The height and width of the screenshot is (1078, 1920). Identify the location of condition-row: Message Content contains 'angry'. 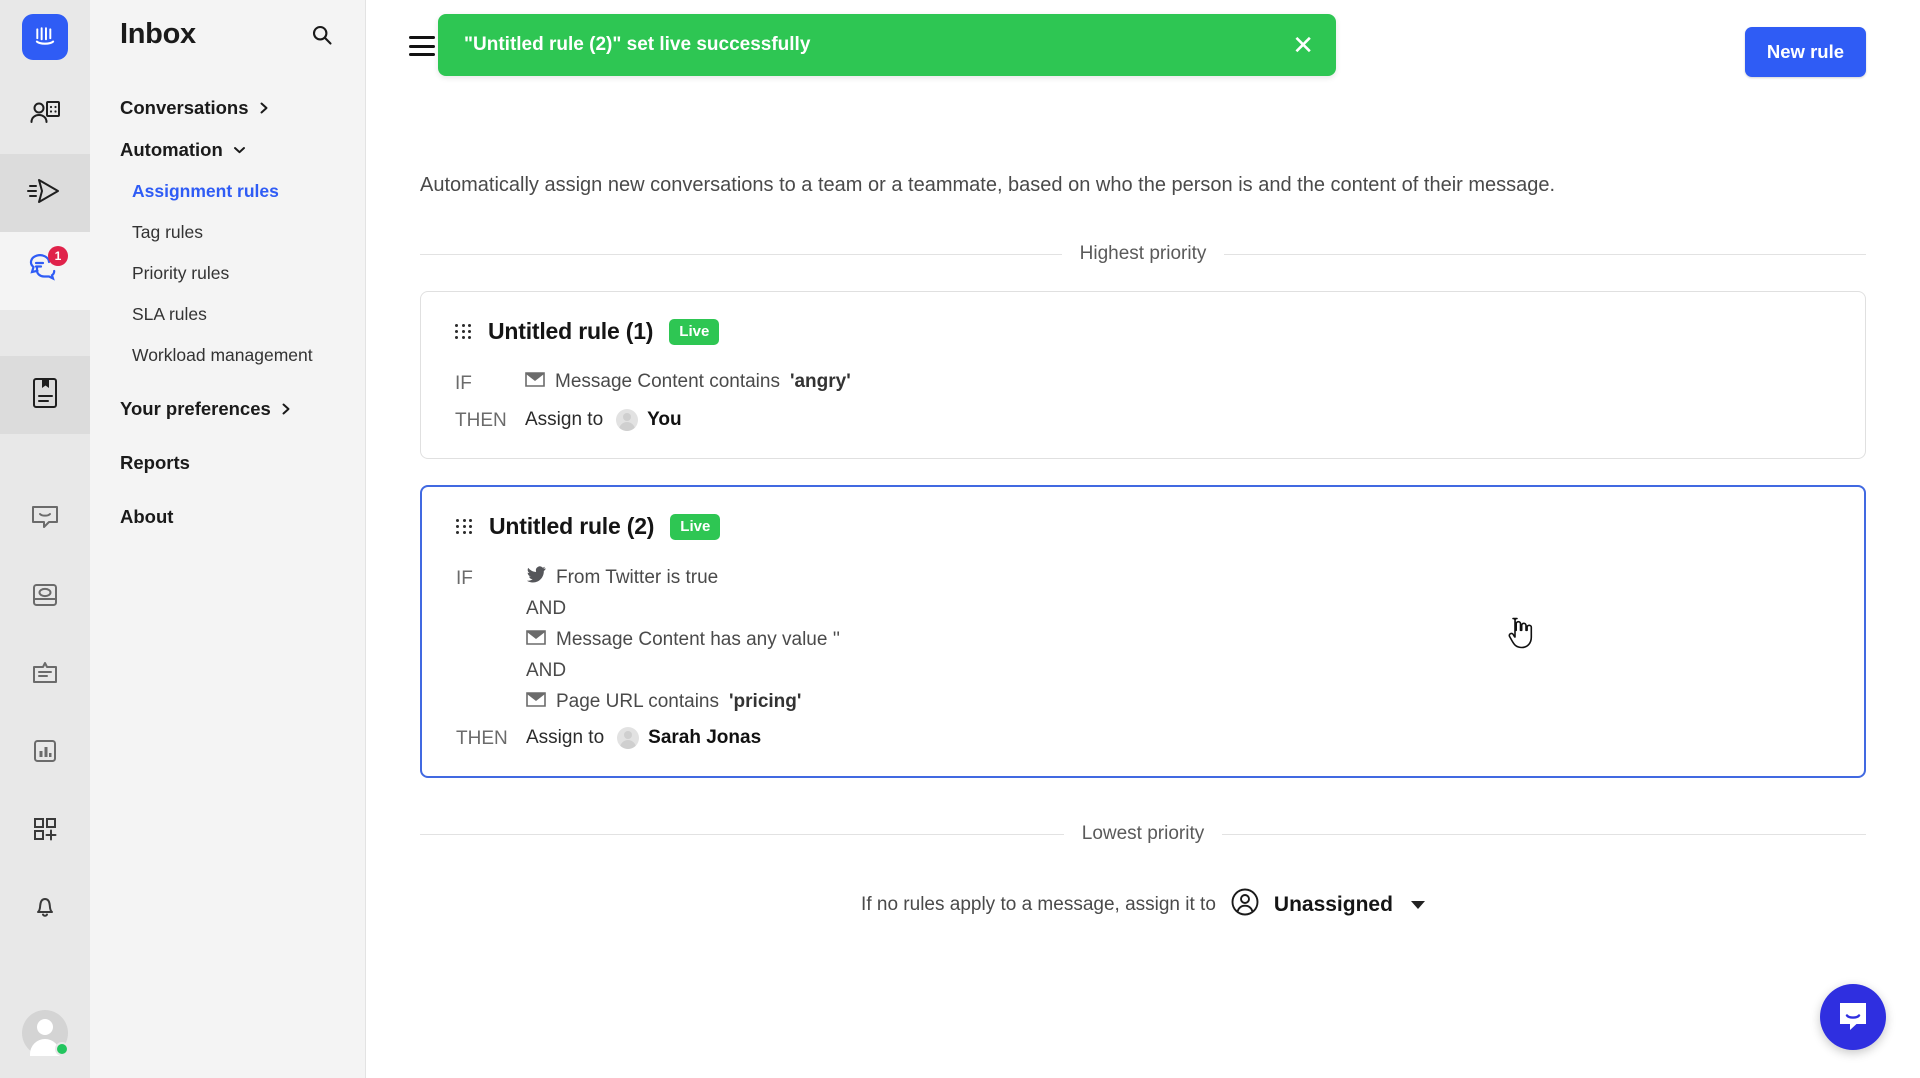
(688, 382).